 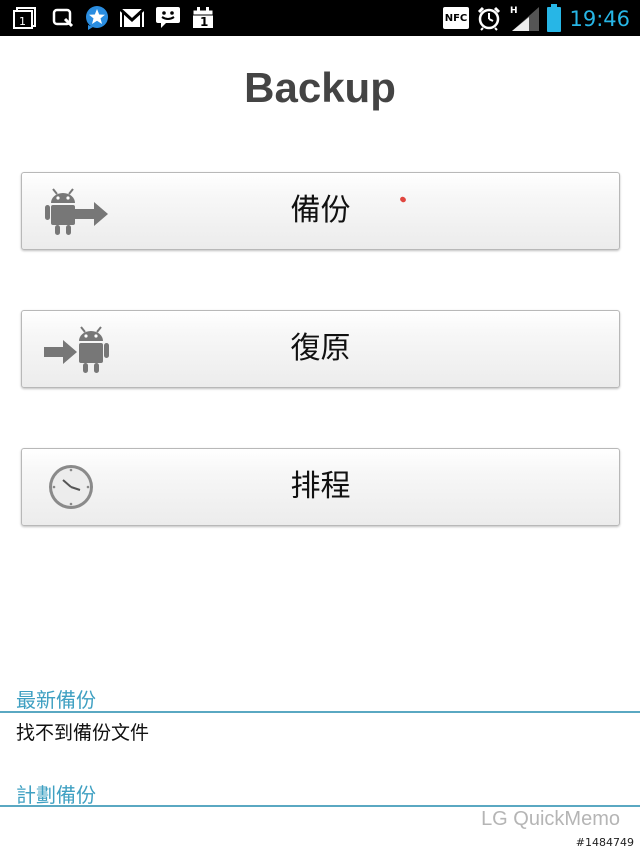 I want to click on signal-strength-icon: H, so click(x=524, y=18).